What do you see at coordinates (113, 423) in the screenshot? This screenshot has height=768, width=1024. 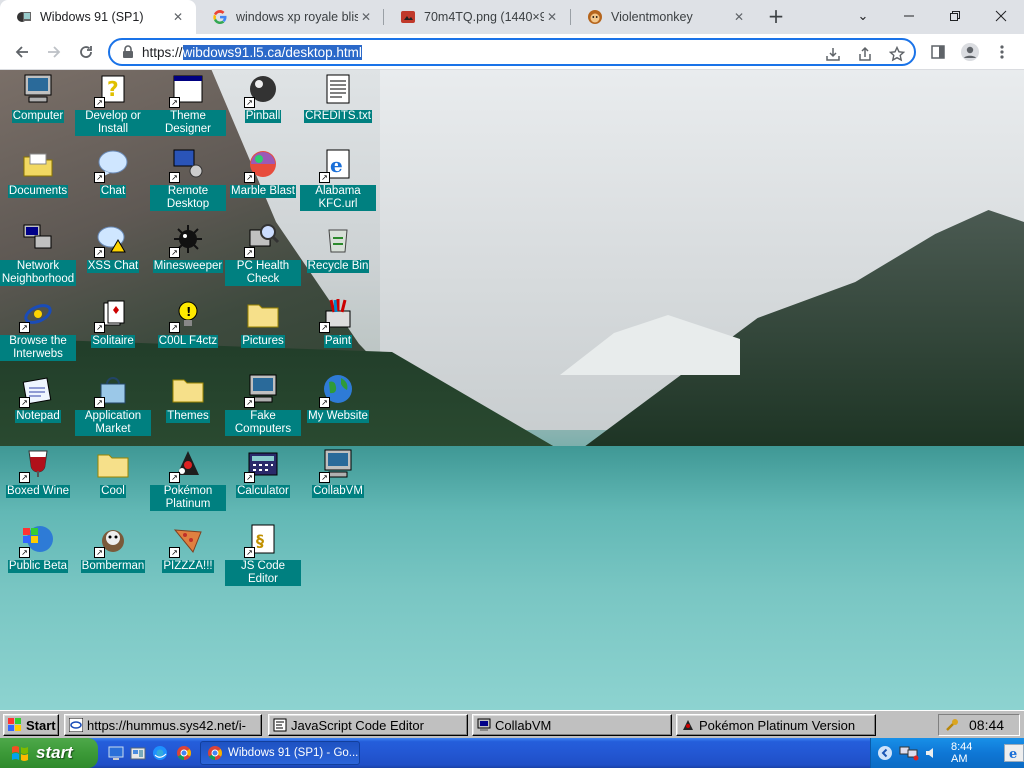 I see `desktop-icon-label: Application Market` at bounding box center [113, 423].